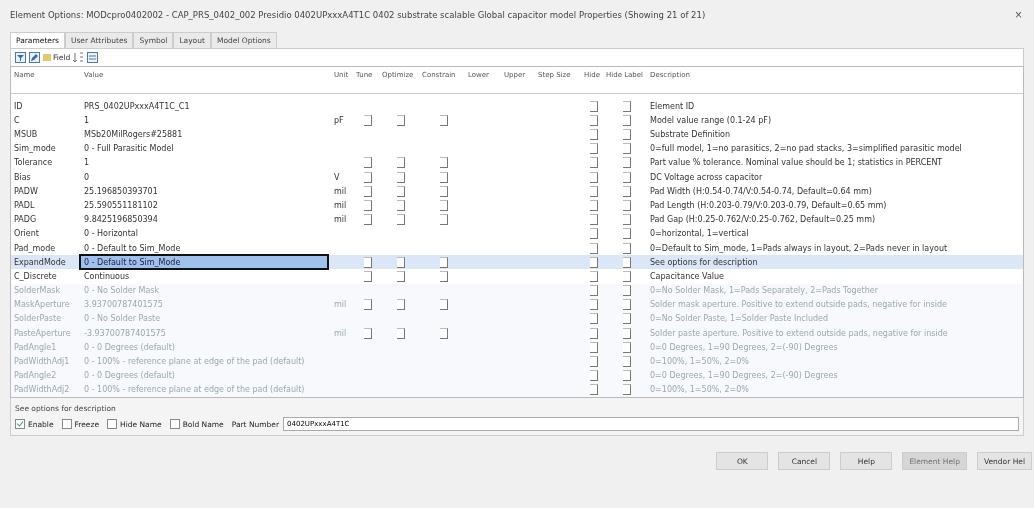 This screenshot has height=508, width=1034. I want to click on table-cell-text: PADW, so click(26, 191).